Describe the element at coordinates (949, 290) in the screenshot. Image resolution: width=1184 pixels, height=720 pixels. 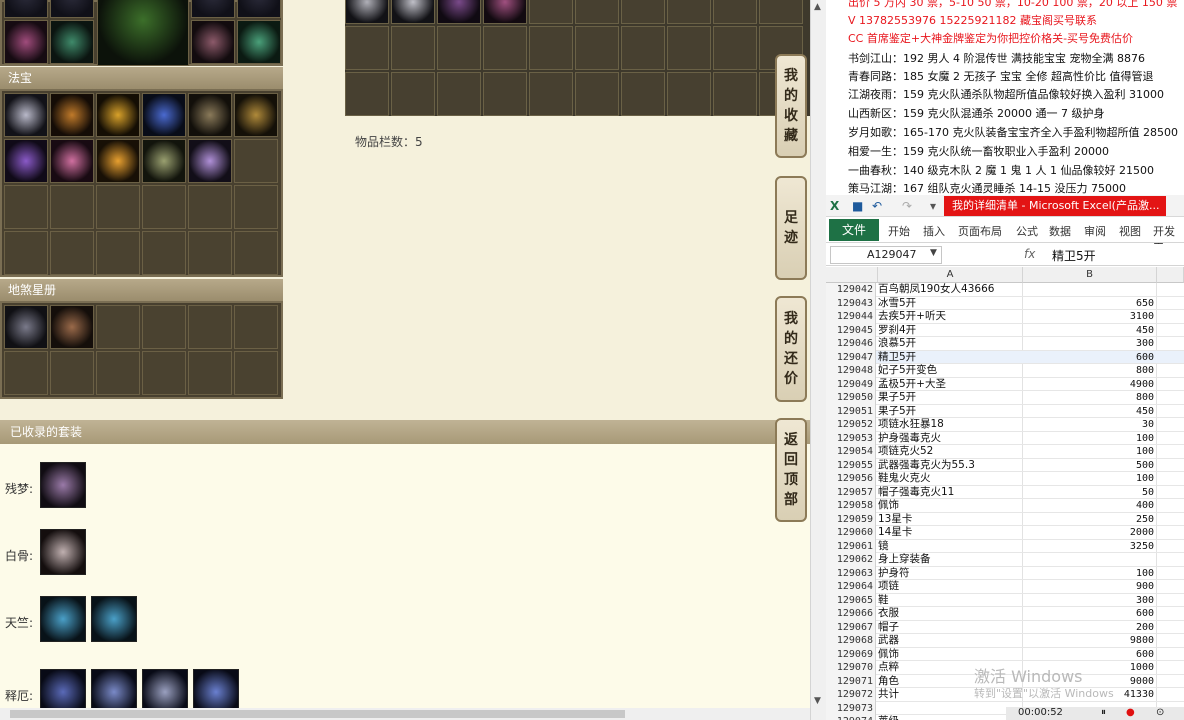
I see `cell-a: 百鸟朝凤190女人43666` at that location.